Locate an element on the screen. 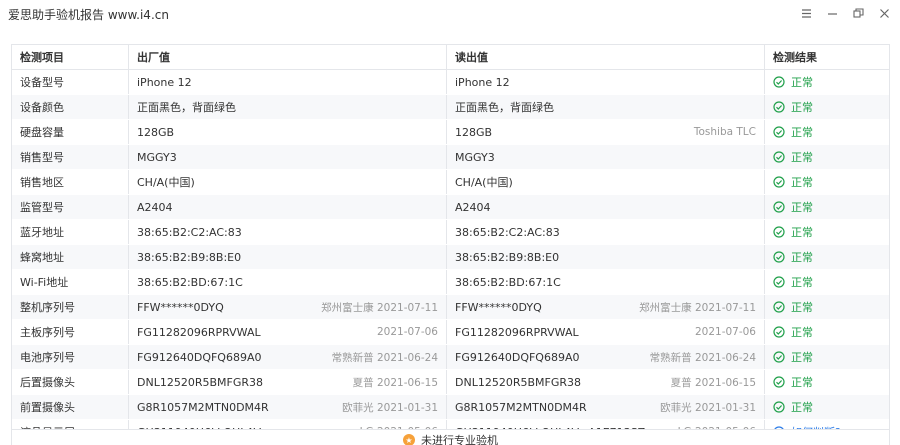 The height and width of the screenshot is (445, 900). restore-button is located at coordinates (858, 13).